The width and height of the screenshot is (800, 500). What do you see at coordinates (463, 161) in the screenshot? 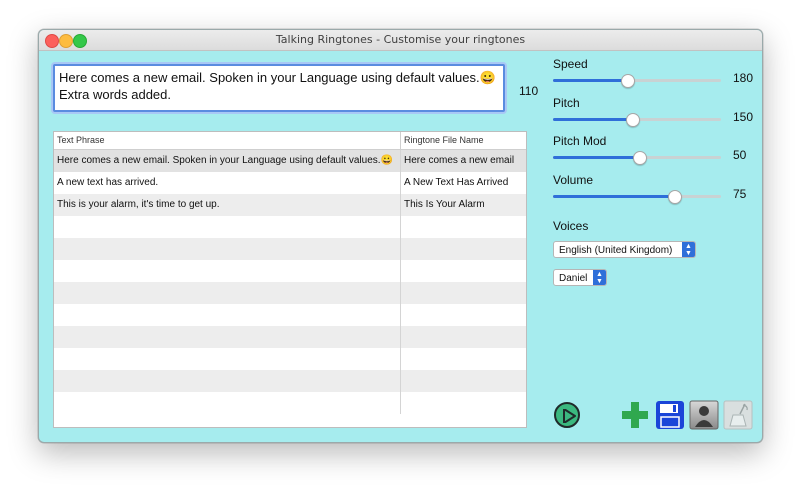
I see `cell-ringtone-file-name: Here comes a new email` at bounding box center [463, 161].